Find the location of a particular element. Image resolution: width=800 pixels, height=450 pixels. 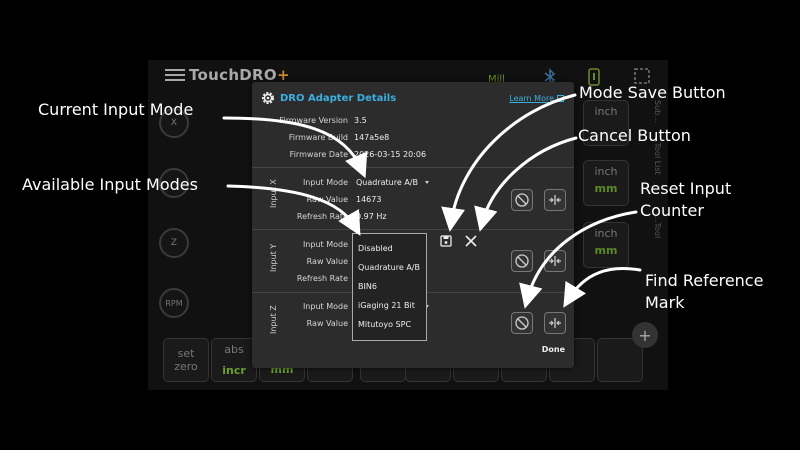

arrow-cancel-button is located at coordinates (526, 184).